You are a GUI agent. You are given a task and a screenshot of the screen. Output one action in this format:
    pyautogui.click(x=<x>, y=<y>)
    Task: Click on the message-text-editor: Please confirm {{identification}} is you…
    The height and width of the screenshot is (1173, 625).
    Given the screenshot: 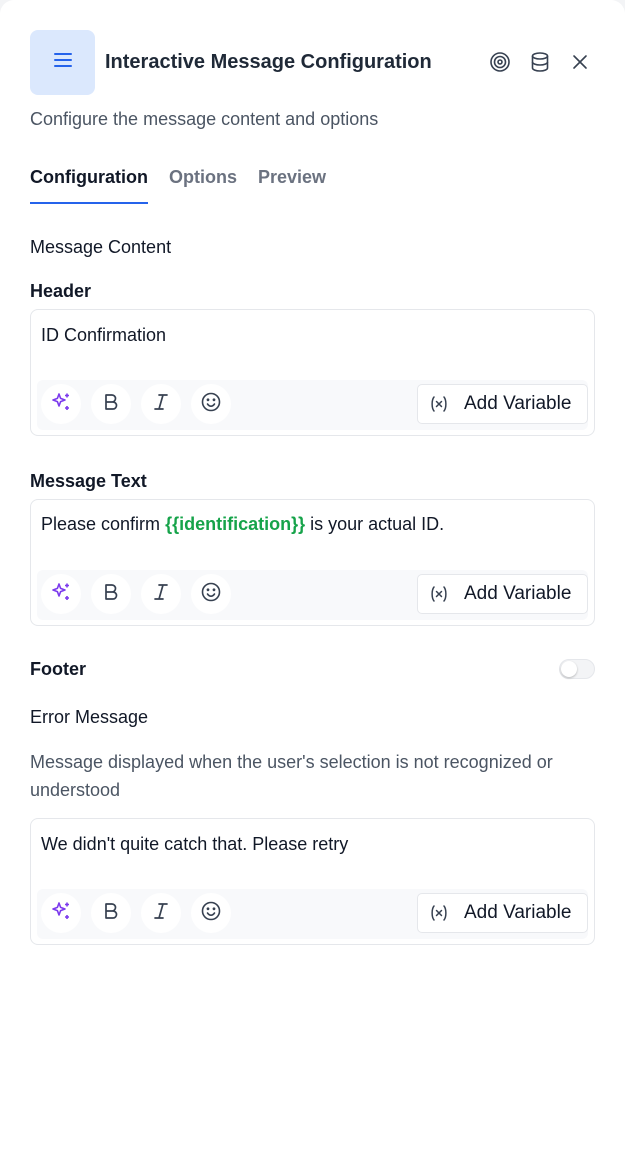 What is the action you would take?
    pyautogui.click(x=312, y=562)
    